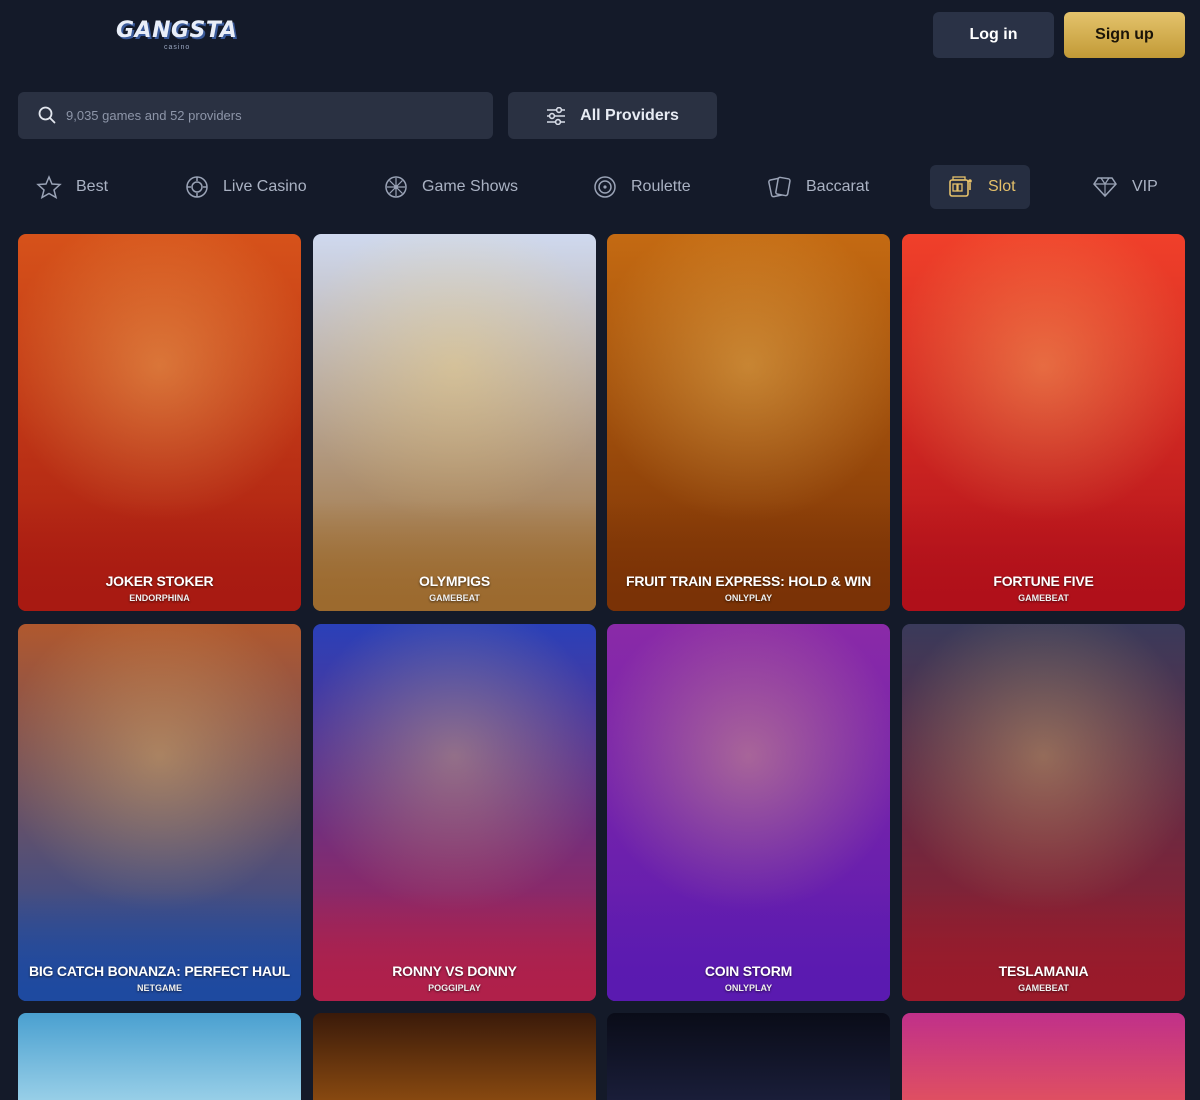 The width and height of the screenshot is (1200, 1100). Describe the element at coordinates (1043, 422) in the screenshot. I see `game-card: FORTUNE FIVE GAMEBEAT` at that location.